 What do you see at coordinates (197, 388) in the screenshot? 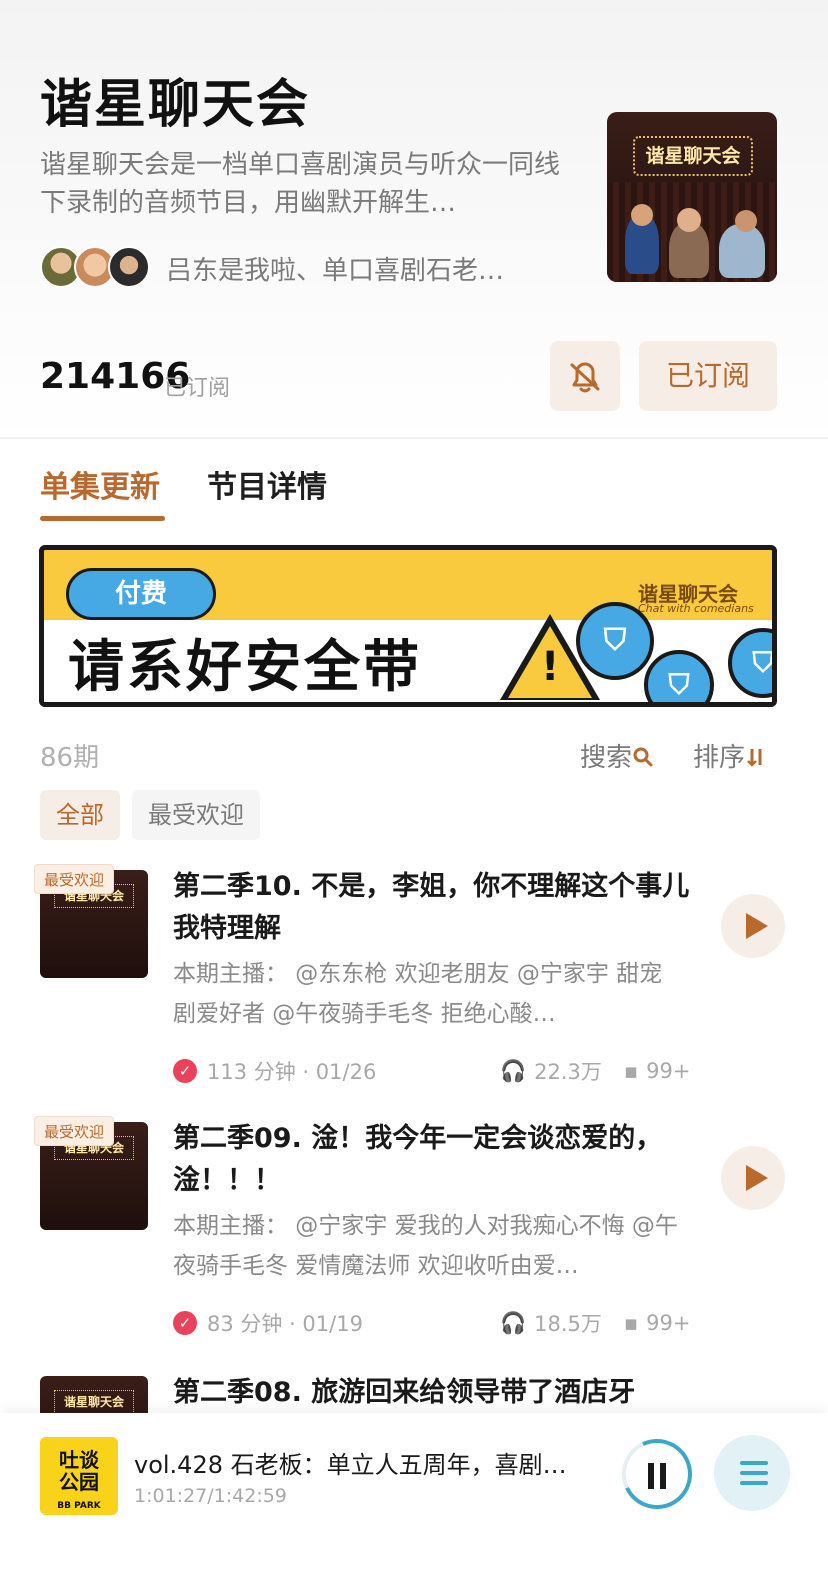
I see `subscriber-label: 已订阅` at bounding box center [197, 388].